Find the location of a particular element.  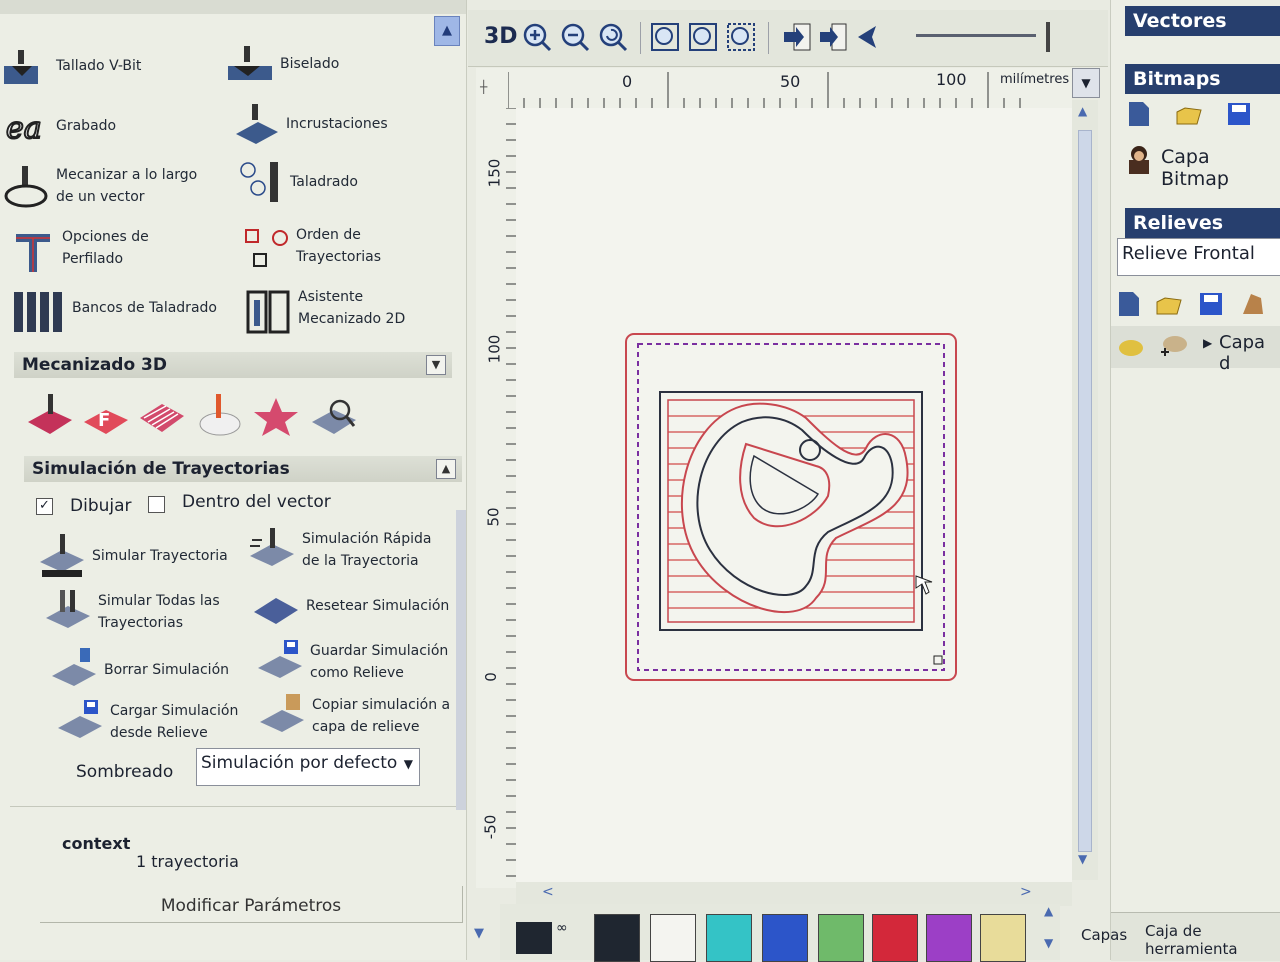

tool-mecanizar-vector: Mecanizar a lo largo de un vector is located at coordinates (100, 186).